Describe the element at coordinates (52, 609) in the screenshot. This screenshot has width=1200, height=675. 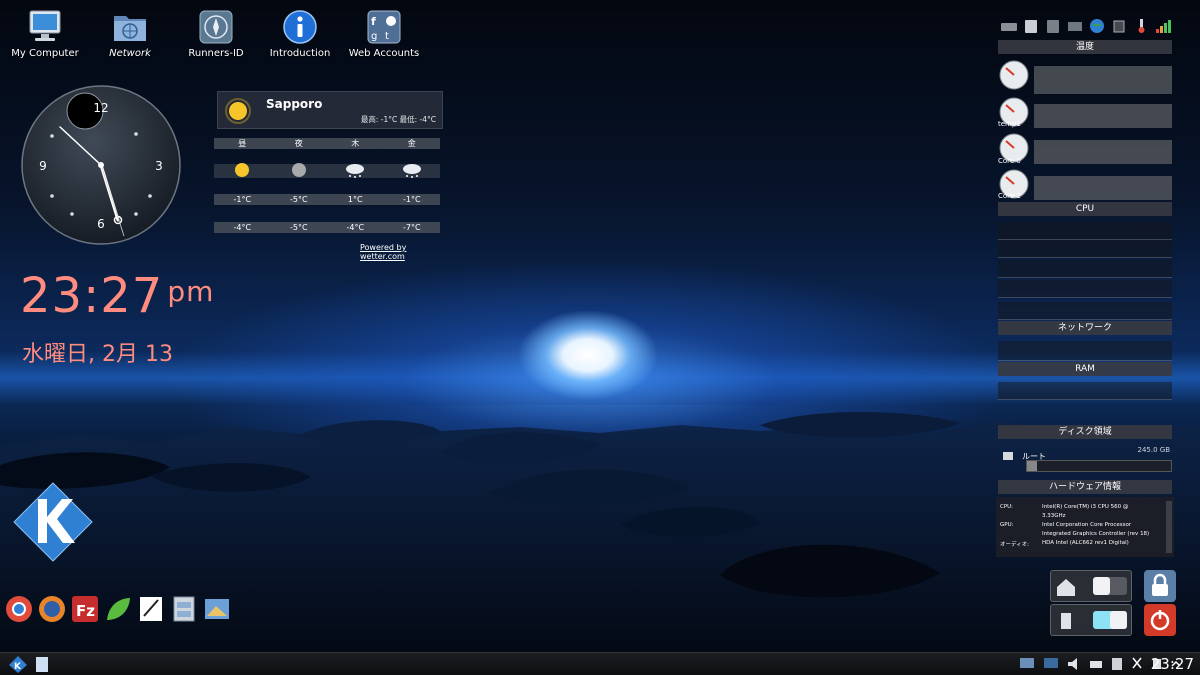
I see `firefox-icon` at that location.